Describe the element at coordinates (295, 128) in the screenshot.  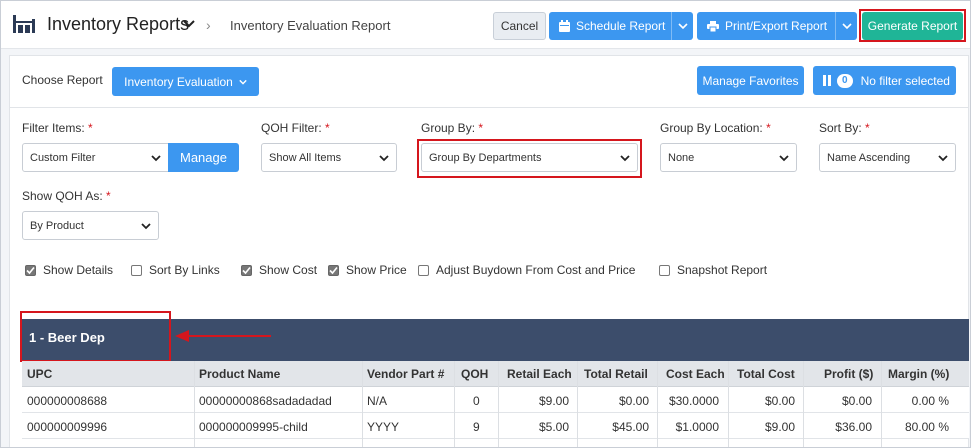
I see `qoh-filter-label: QOH Filter: *` at that location.